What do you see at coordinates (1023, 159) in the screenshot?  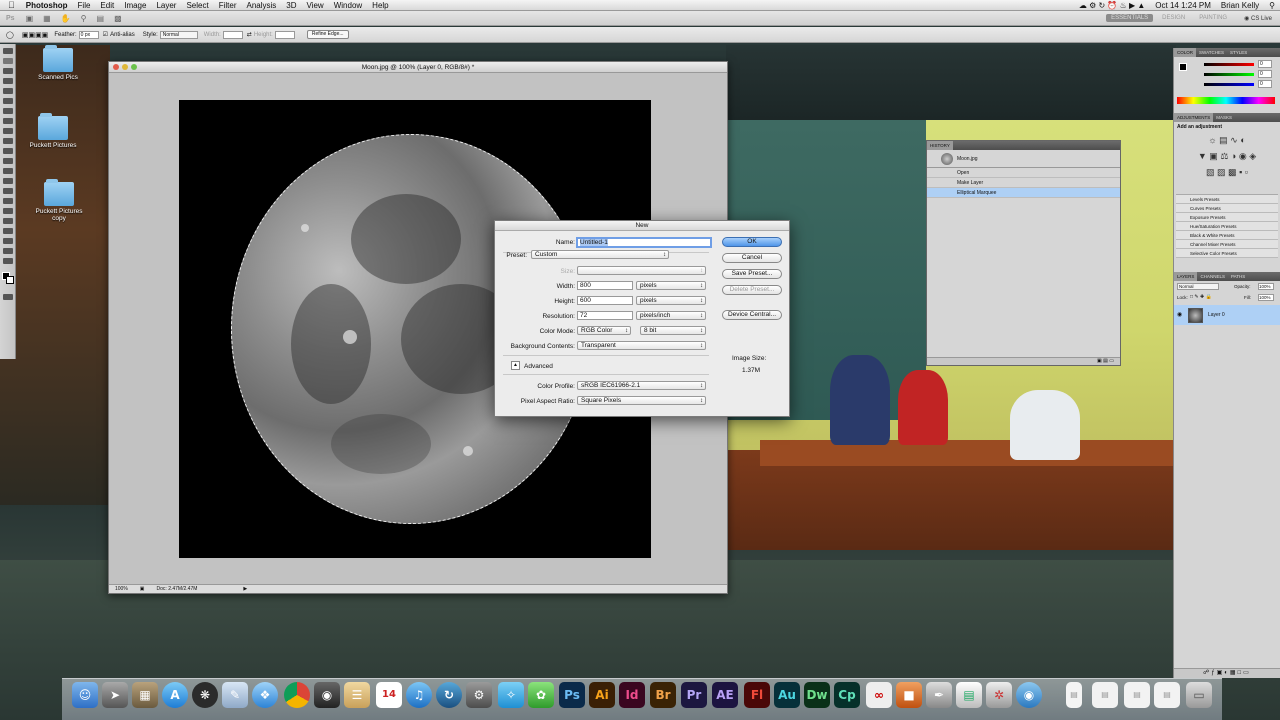 I see `history-snapshot: Moon.jpg` at bounding box center [1023, 159].